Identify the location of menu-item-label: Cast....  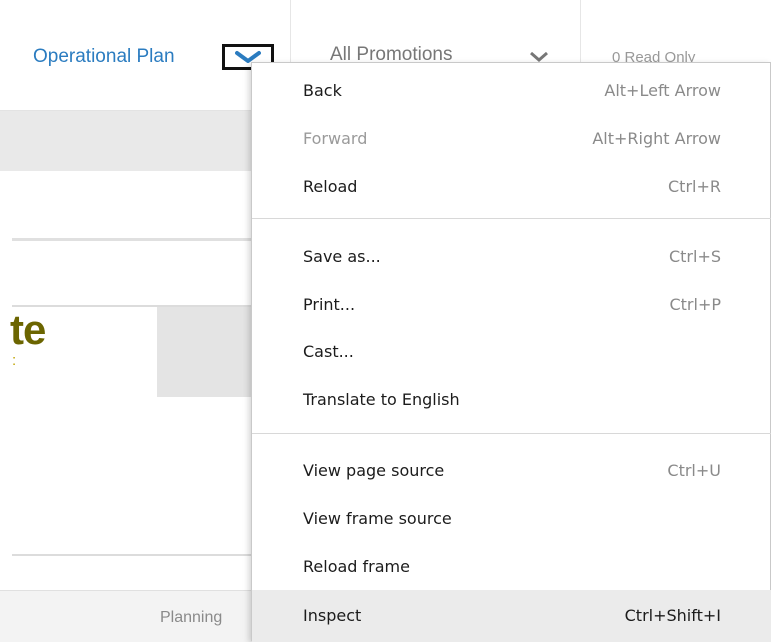
(328, 351).